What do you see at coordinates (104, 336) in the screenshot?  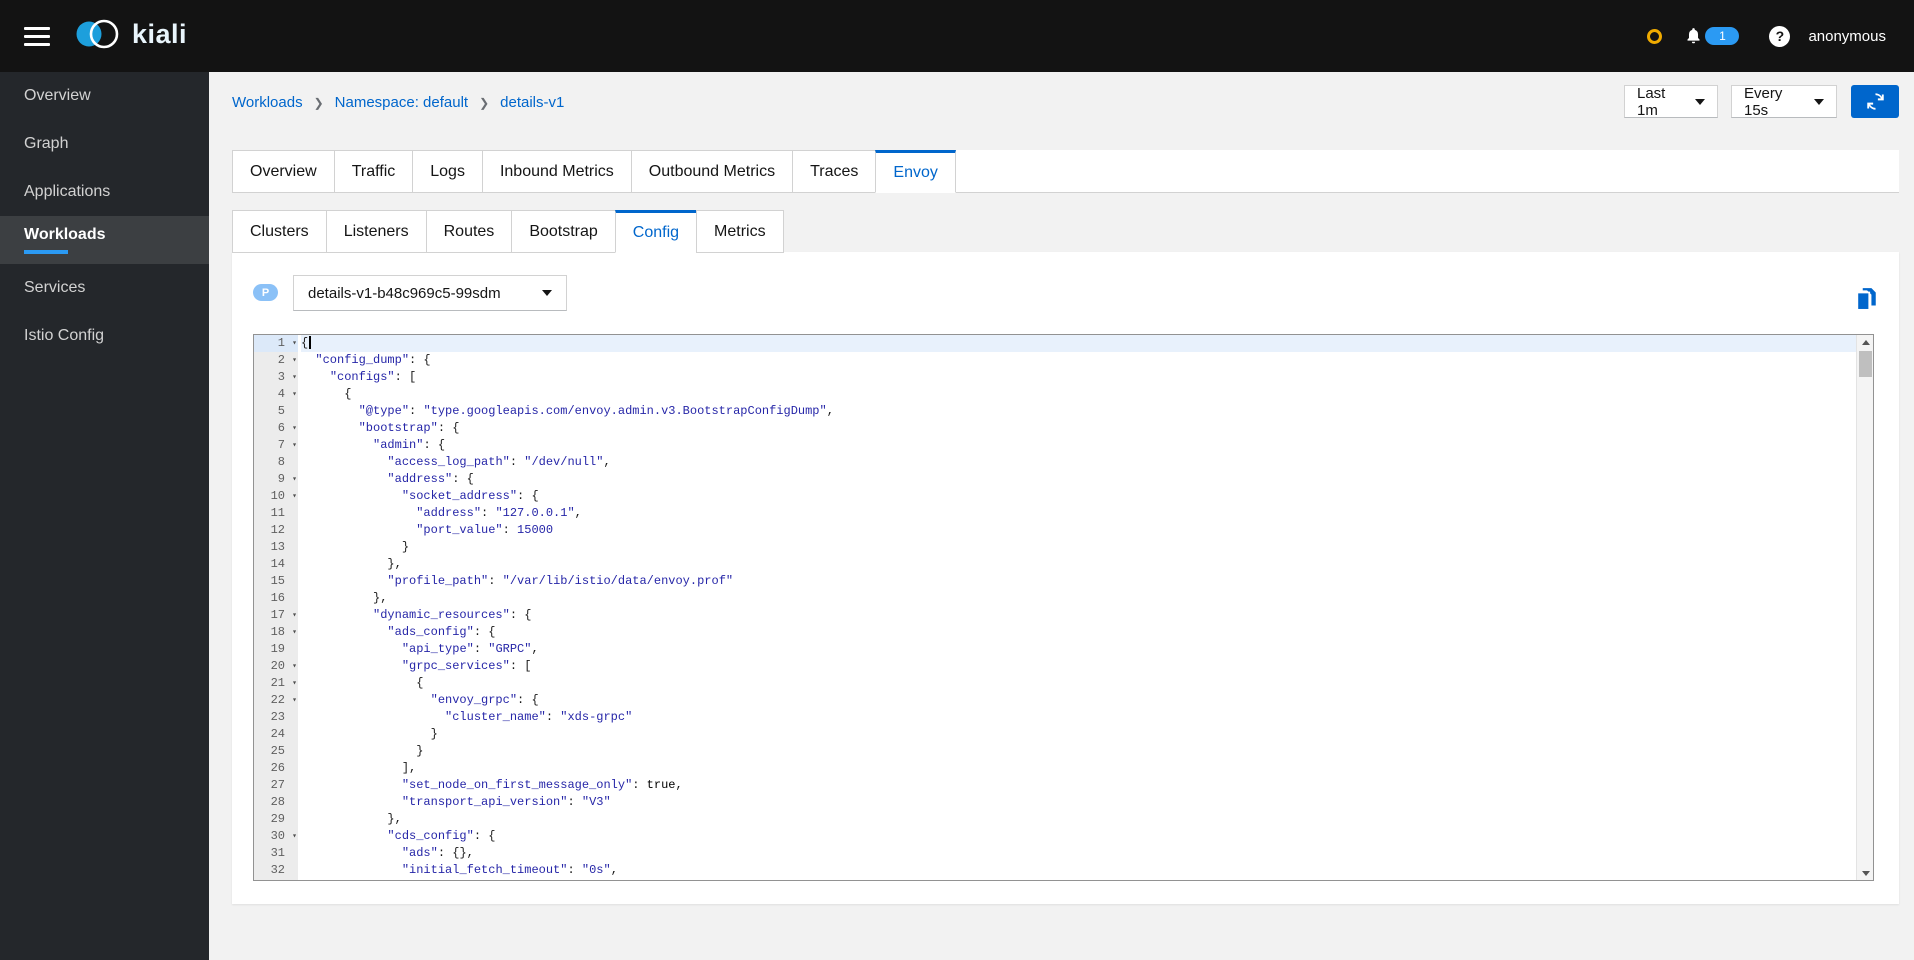 I see `sidebar-item-istio-config: Istio Config` at bounding box center [104, 336].